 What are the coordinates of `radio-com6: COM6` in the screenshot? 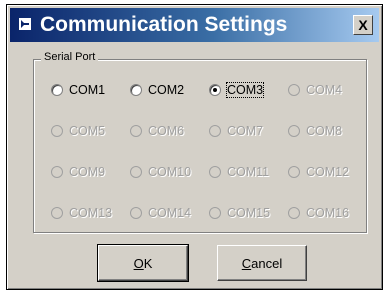 It's located at (169, 131).